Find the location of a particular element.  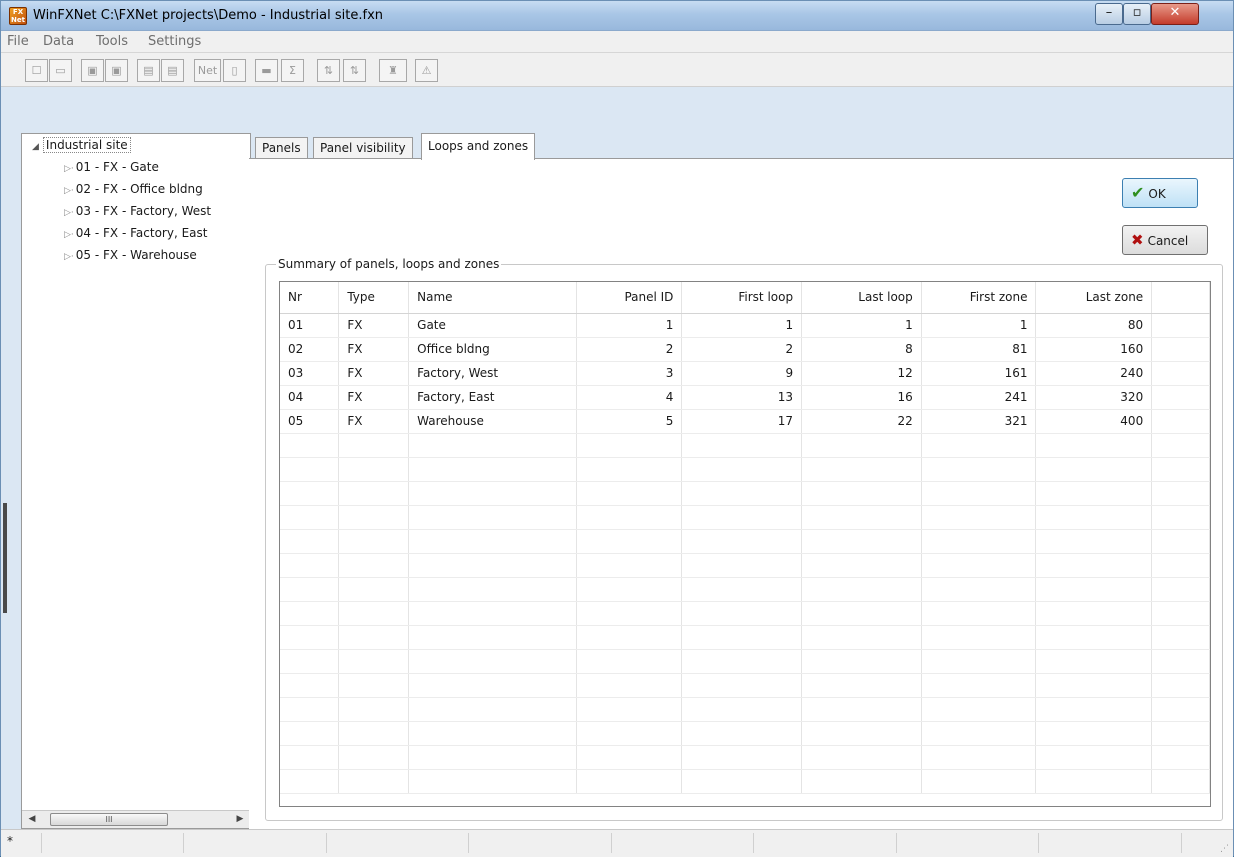

scroll-left-icon: ◀ is located at coordinates (32, 819).